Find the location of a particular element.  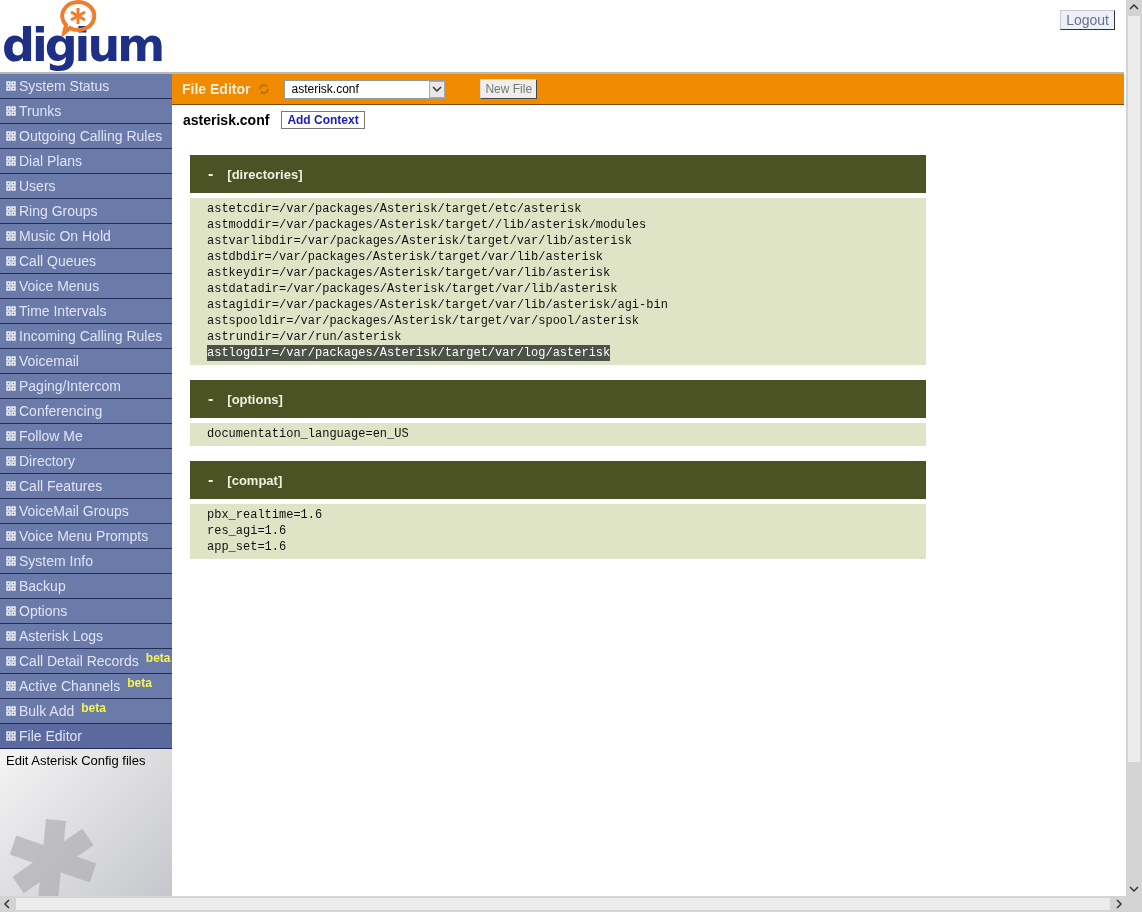

sidebar-item: Follow Me is located at coordinates (86, 436).